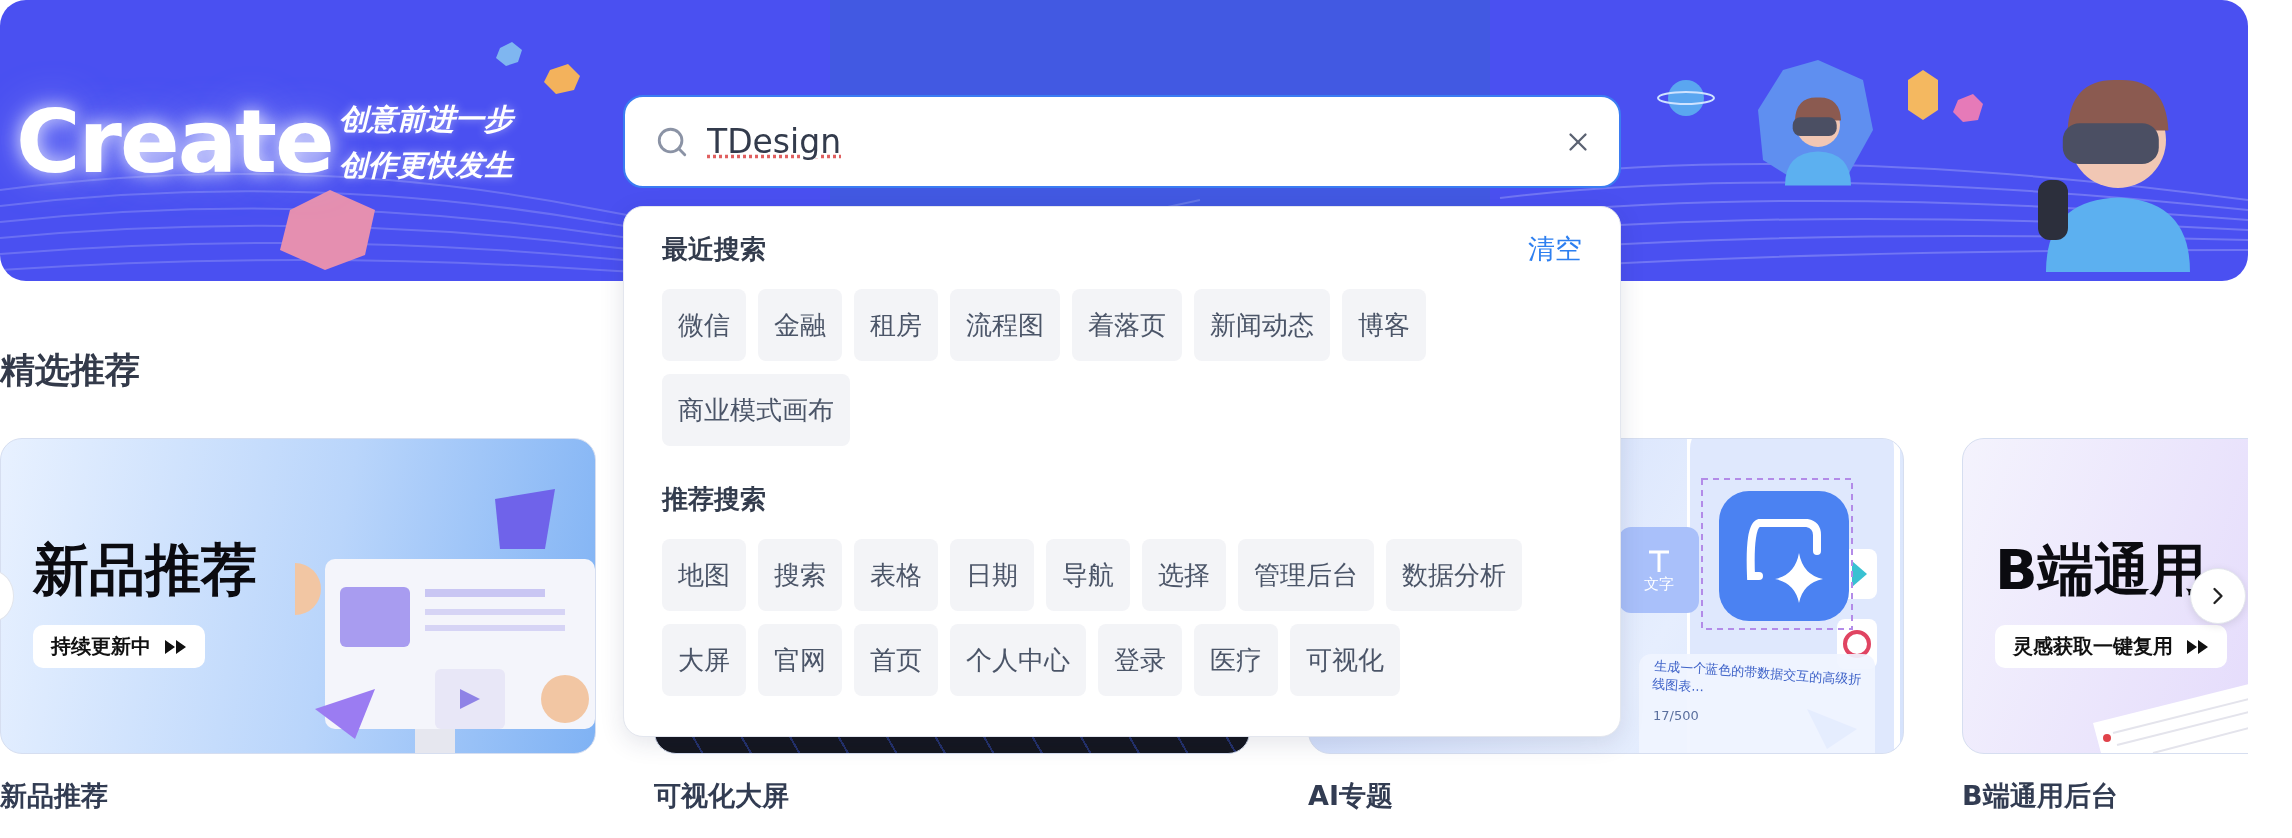  I want to click on search-field: TDesign, so click(1122, 141).